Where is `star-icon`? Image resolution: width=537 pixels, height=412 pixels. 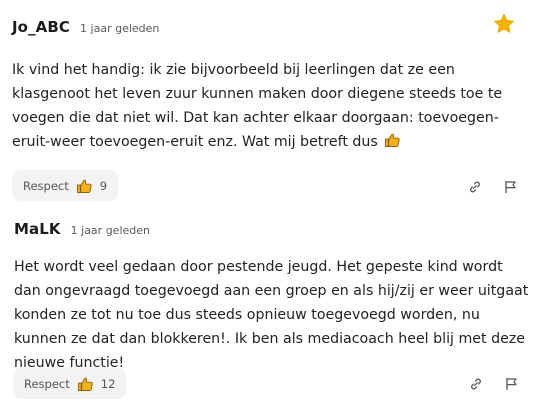 star-icon is located at coordinates (504, 24).